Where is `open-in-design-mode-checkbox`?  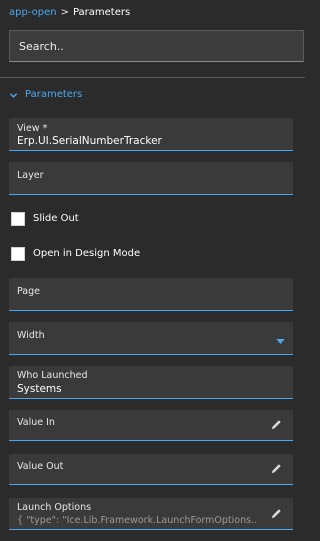 open-in-design-mode-checkbox is located at coordinates (18, 253).